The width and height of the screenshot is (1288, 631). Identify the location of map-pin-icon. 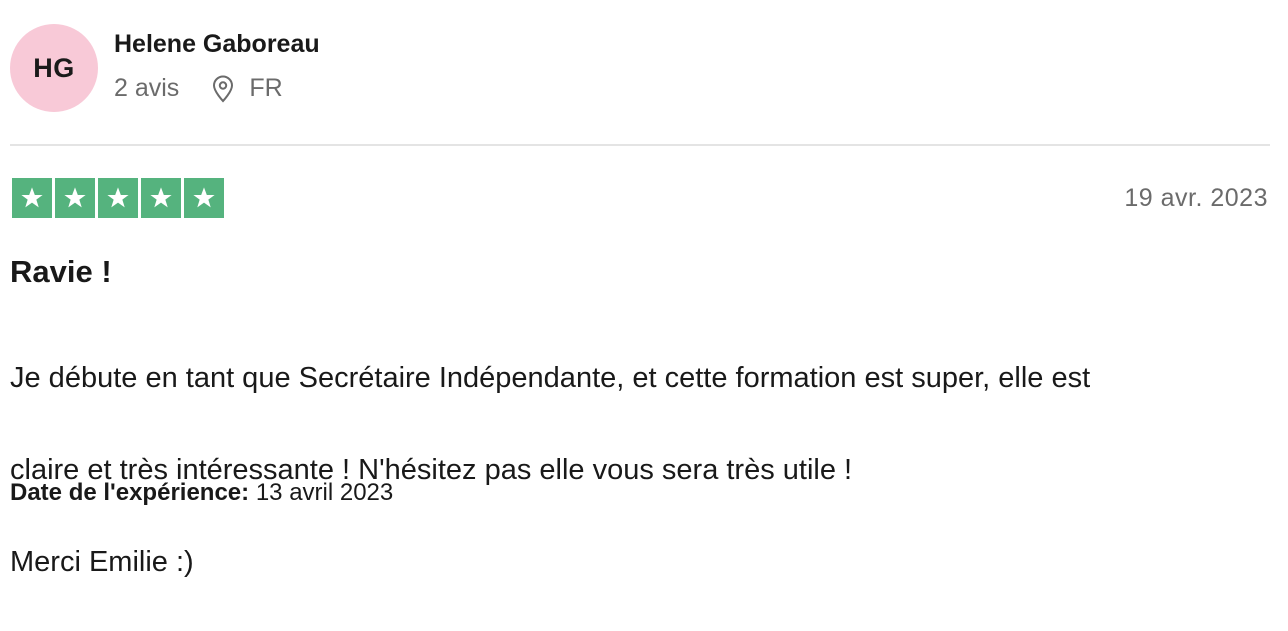
(223, 89).